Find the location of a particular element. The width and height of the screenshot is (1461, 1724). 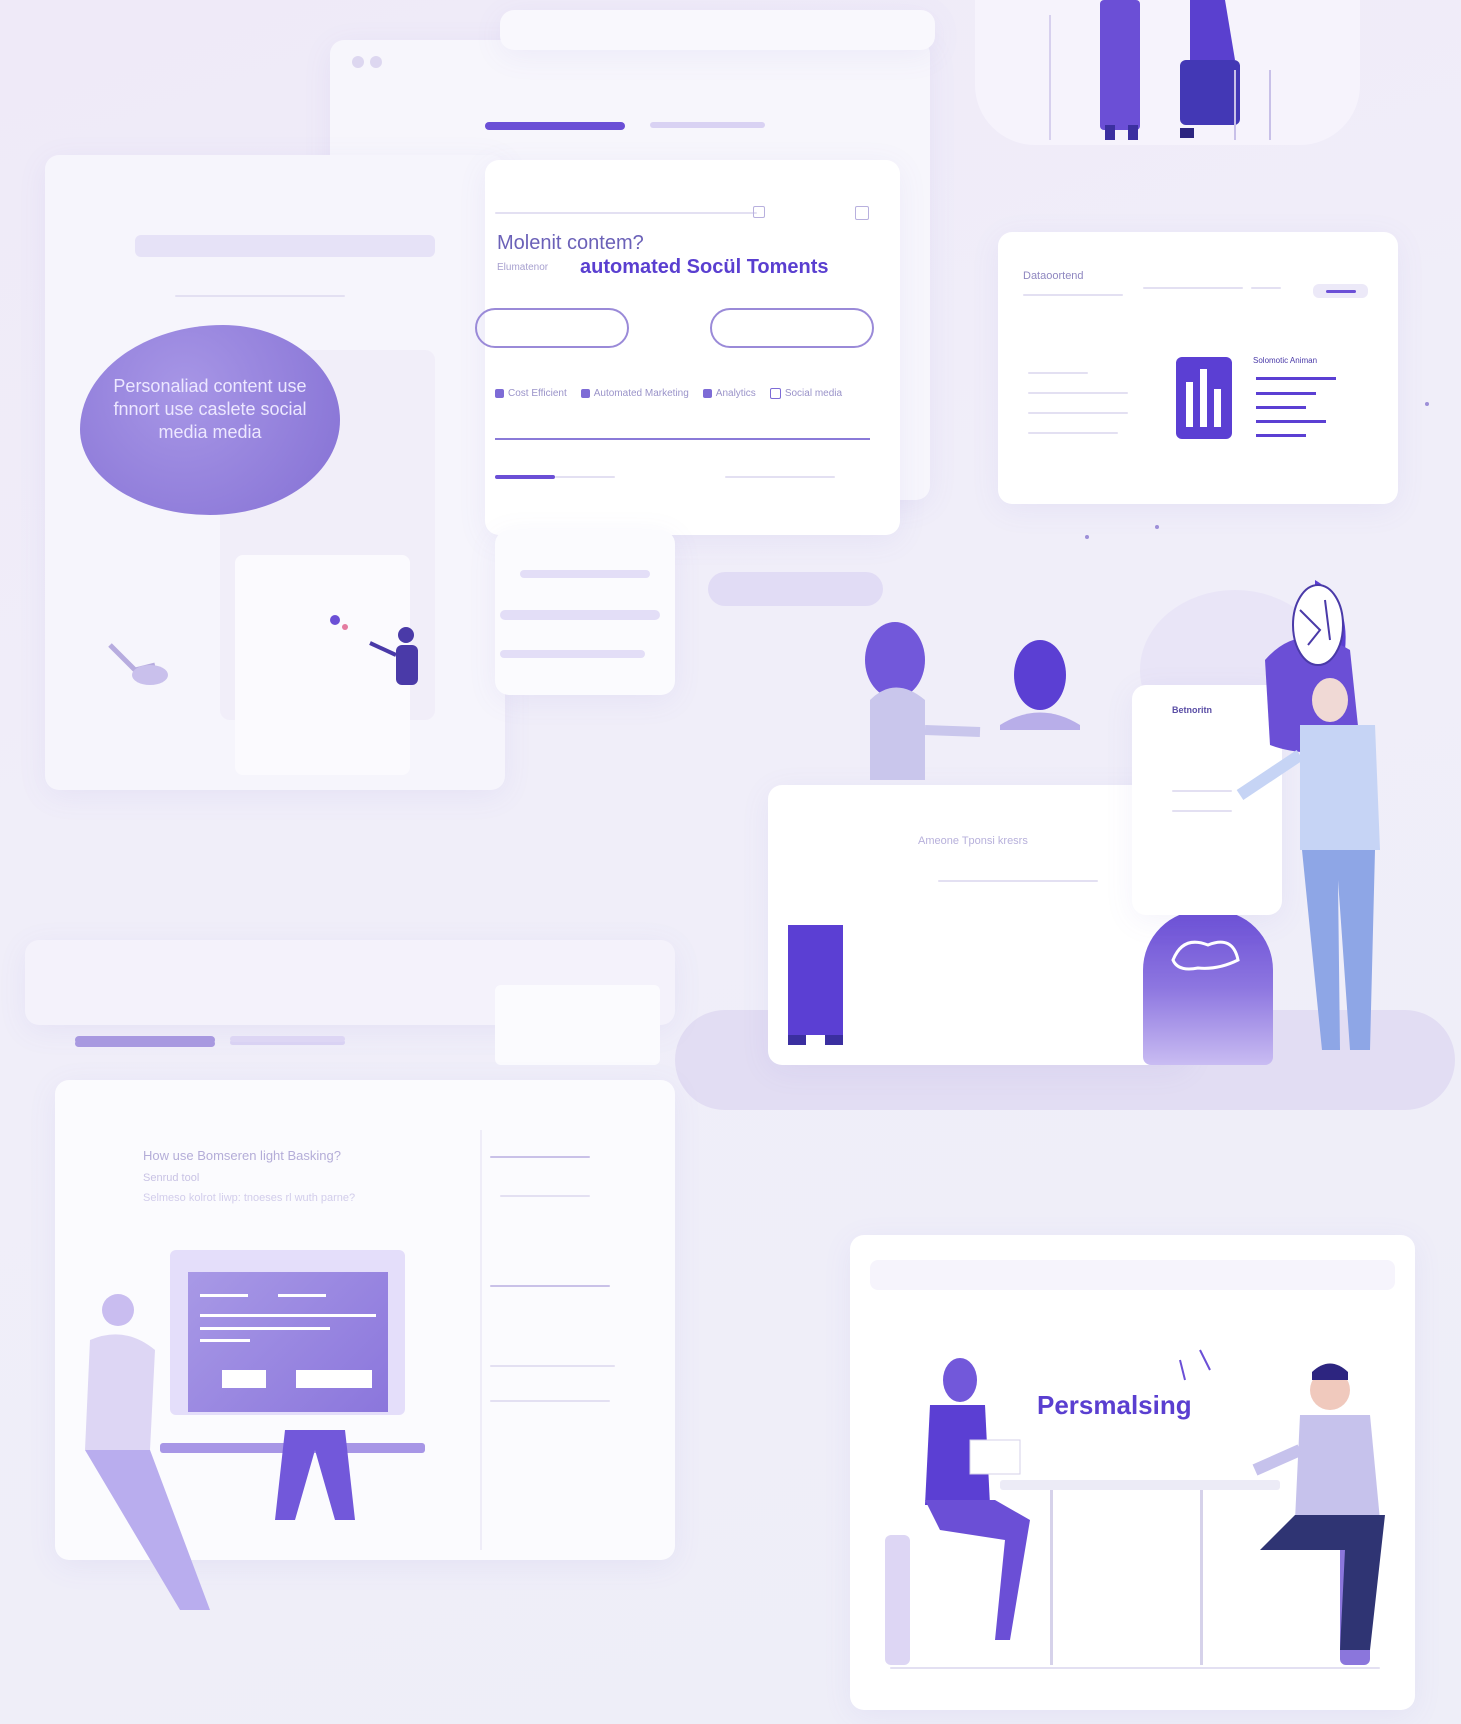

slider-fill is located at coordinates (525, 477).